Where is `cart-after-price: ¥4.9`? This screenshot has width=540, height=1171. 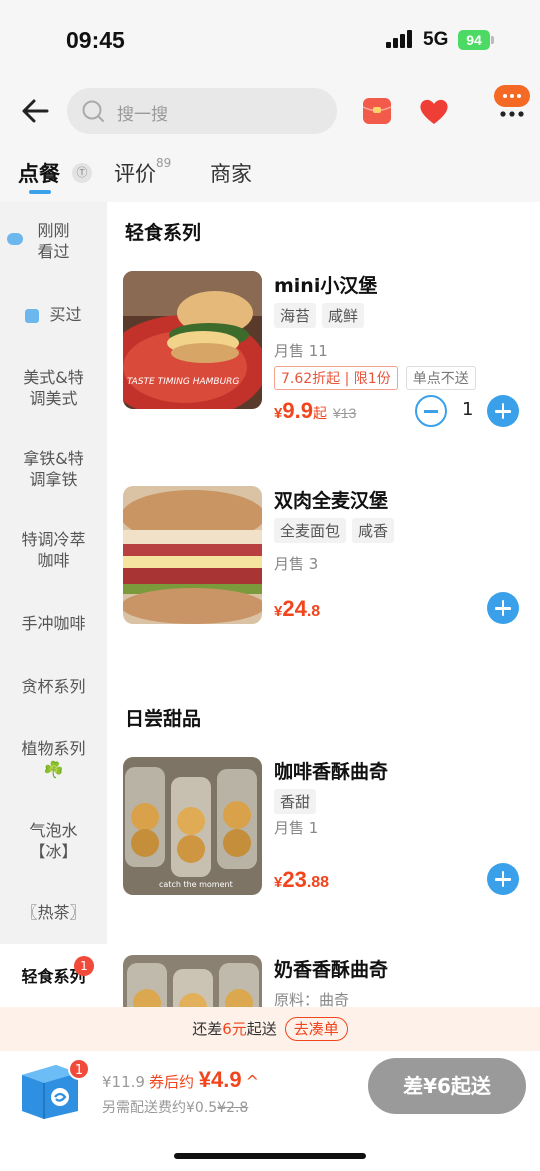 cart-after-price: ¥4.9 is located at coordinates (220, 1079).